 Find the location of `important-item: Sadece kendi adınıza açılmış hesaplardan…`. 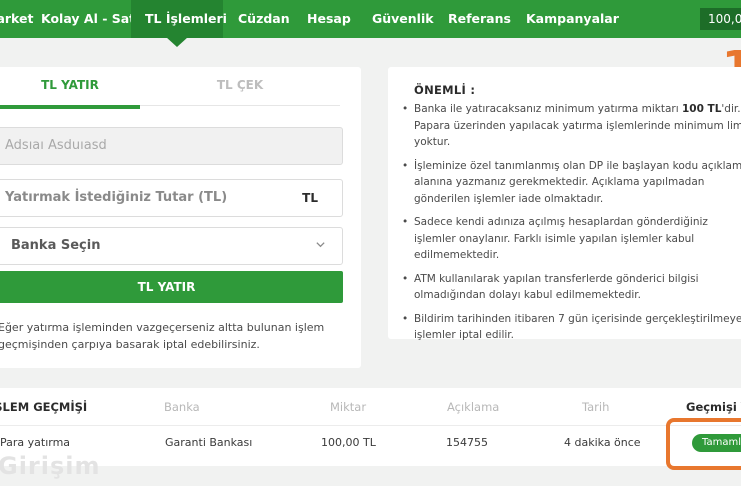

important-item: Sadece kendi adınıza açılmış hesaplardan… is located at coordinates (570, 239).